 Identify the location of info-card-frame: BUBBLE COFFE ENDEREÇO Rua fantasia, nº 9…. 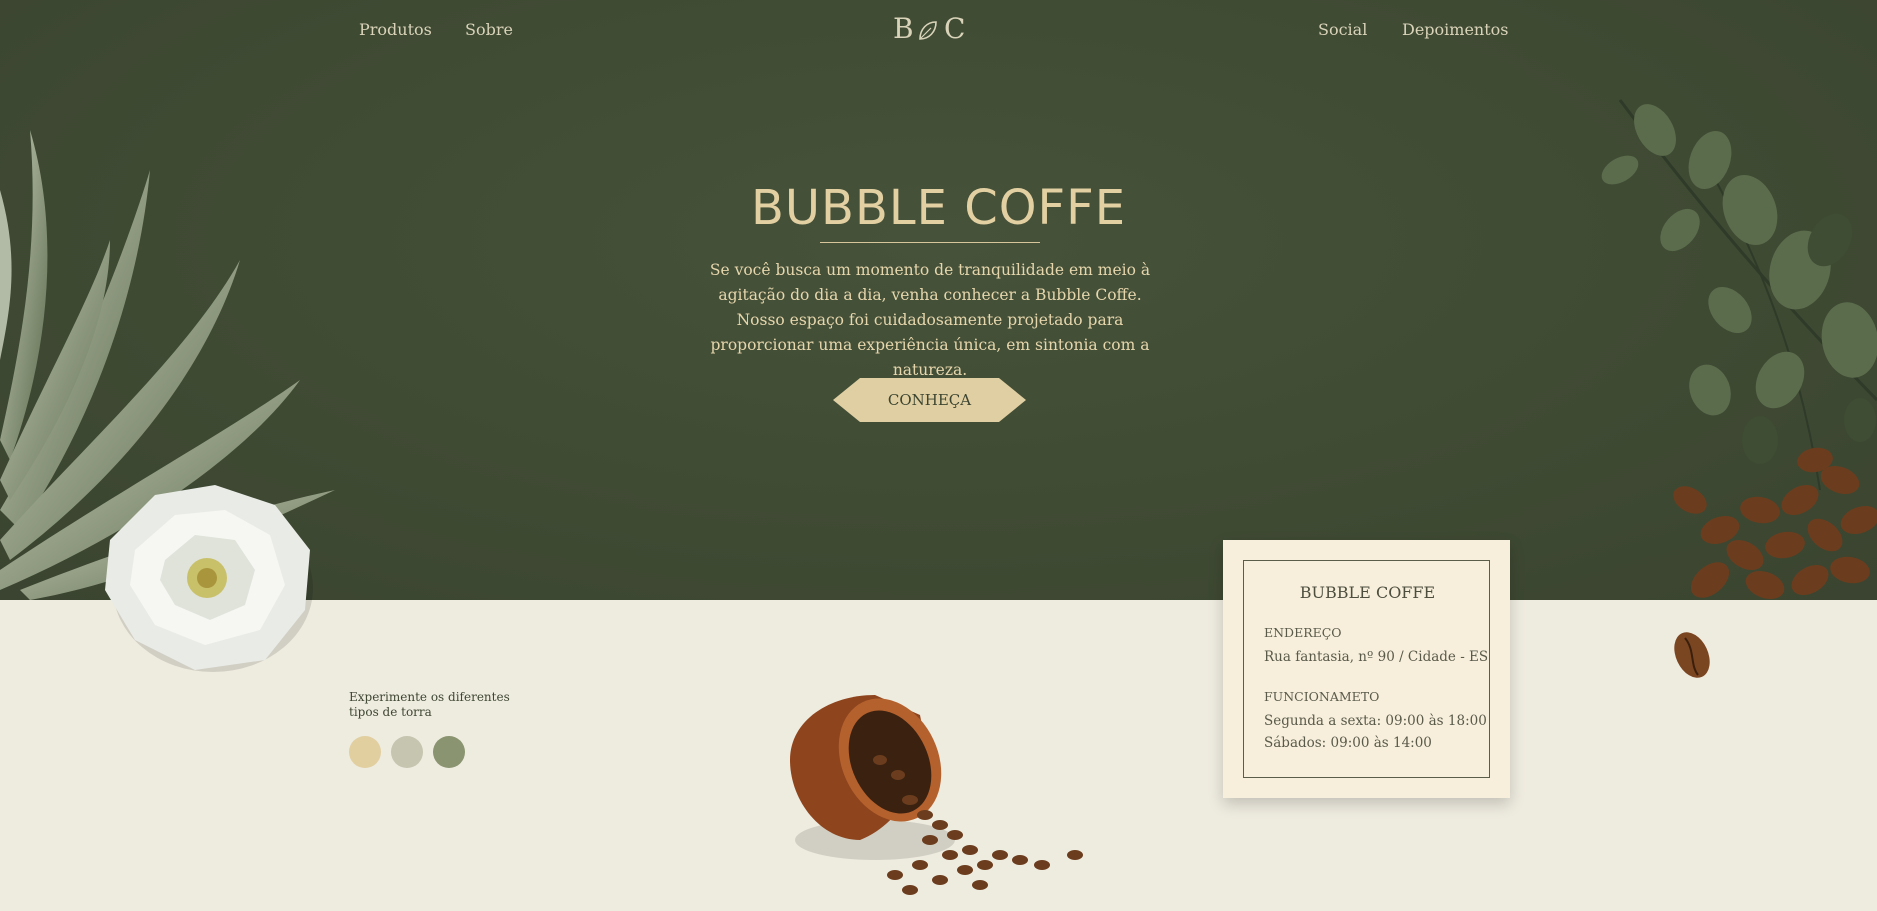
(1366, 669).